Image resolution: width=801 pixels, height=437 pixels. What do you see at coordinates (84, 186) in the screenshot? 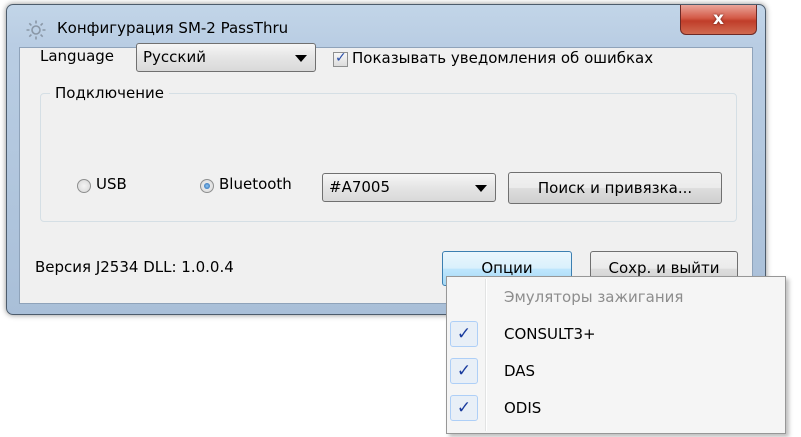
I see `usb-radio` at bounding box center [84, 186].